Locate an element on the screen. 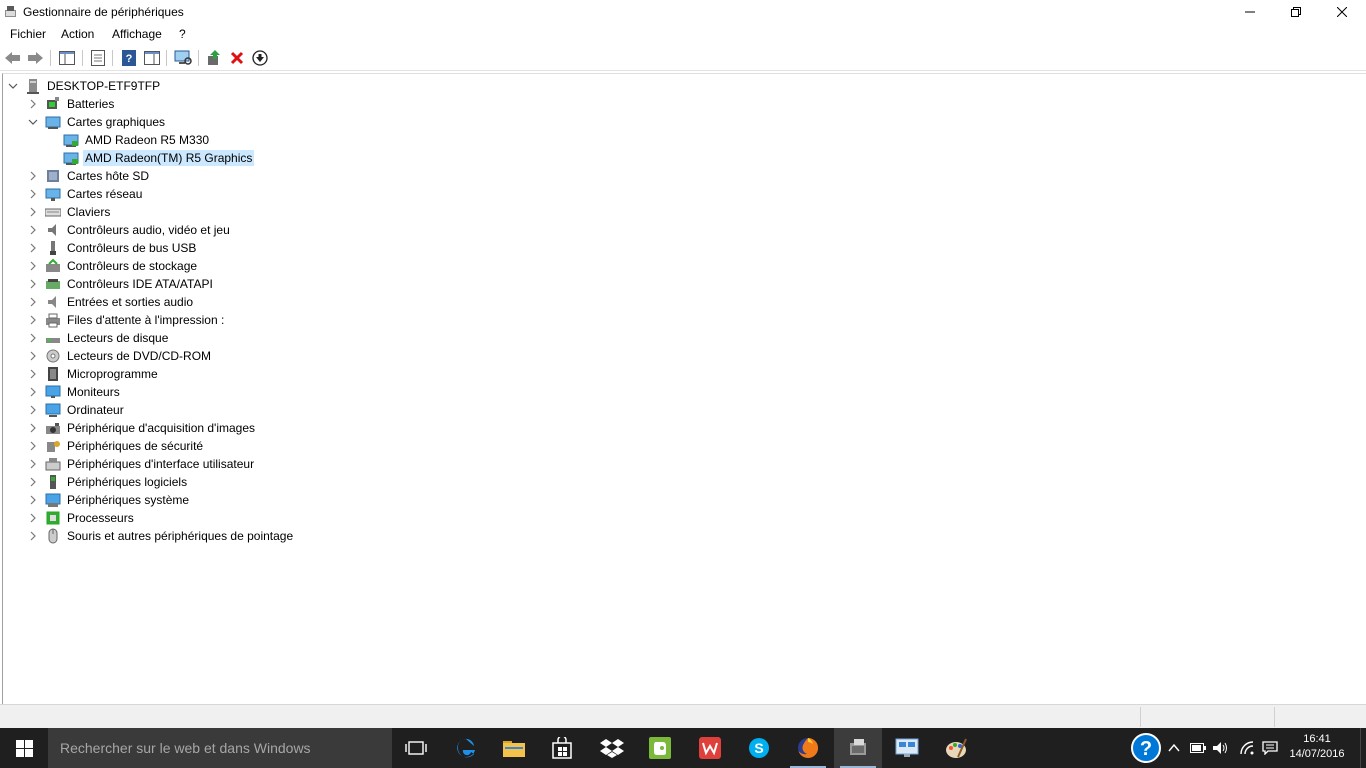 The image size is (1366, 768). tray-help: ? is located at coordinates (1146, 748).